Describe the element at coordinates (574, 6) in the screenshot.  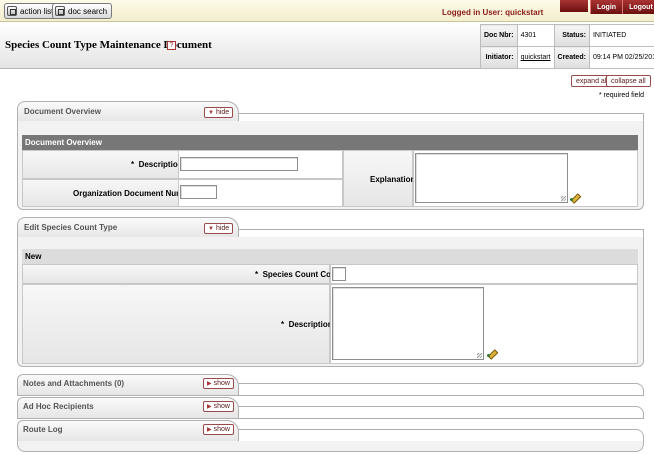
I see `top-right-decoration` at that location.